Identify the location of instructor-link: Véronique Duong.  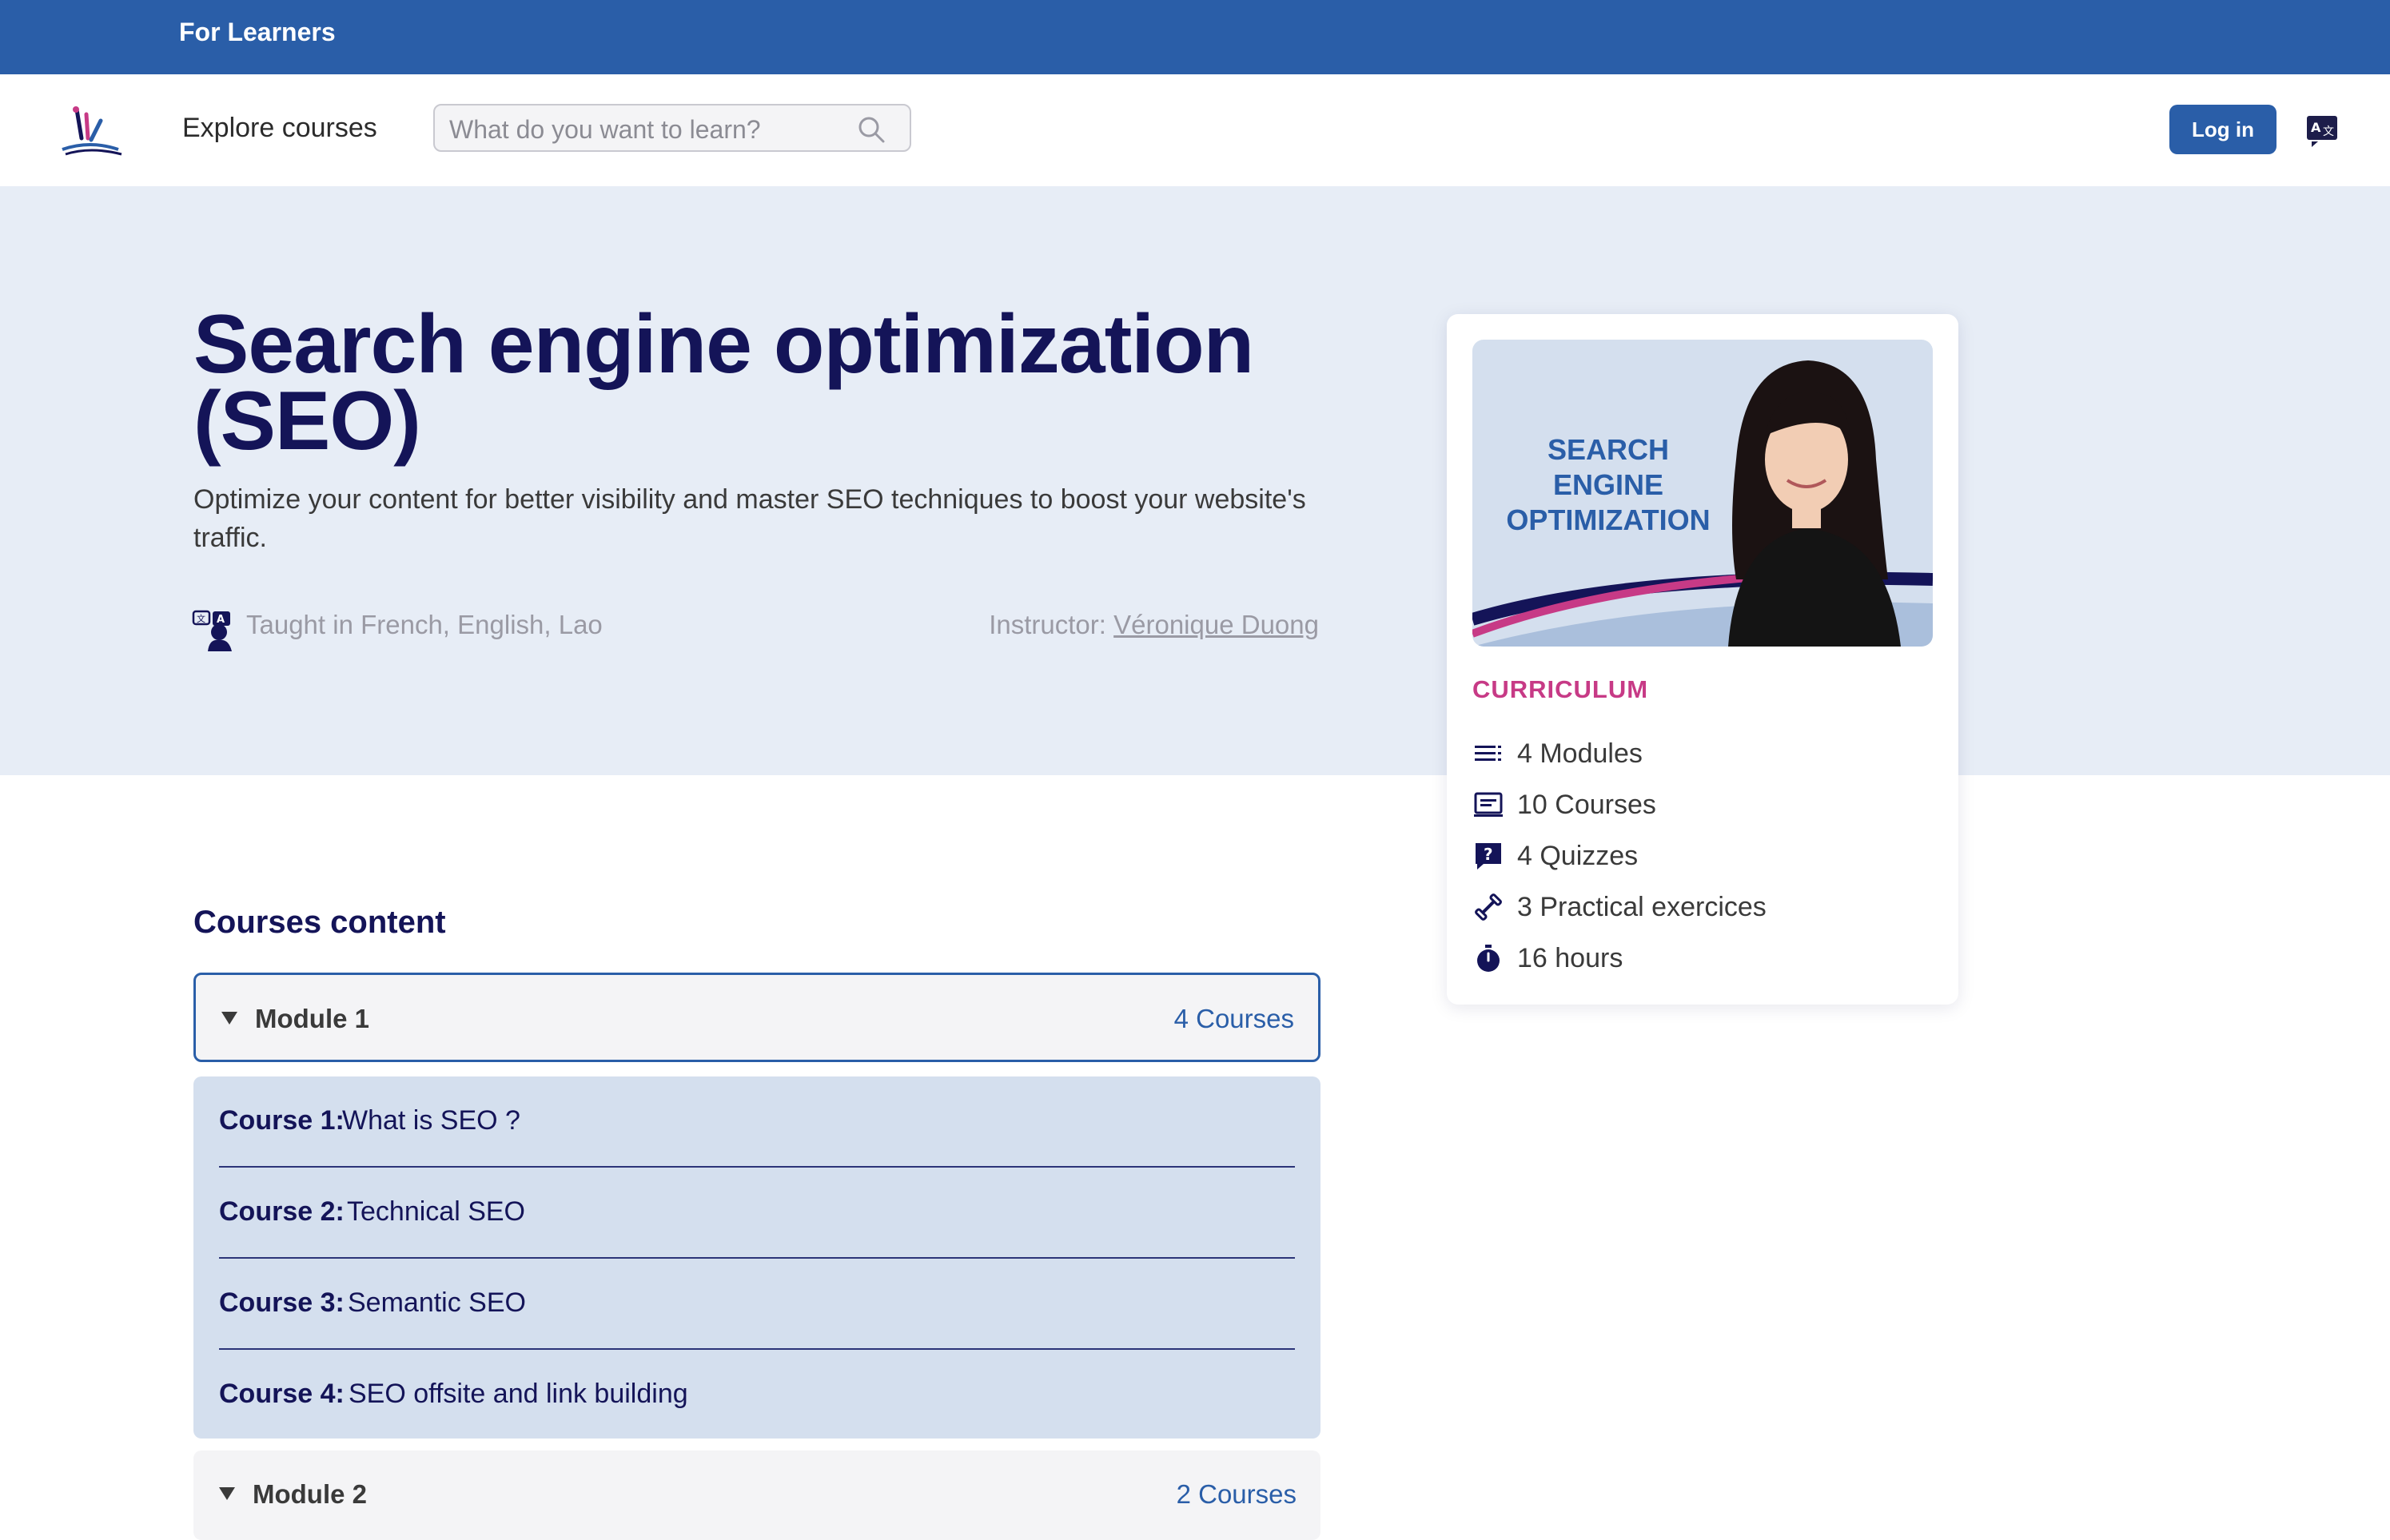
(1216, 624).